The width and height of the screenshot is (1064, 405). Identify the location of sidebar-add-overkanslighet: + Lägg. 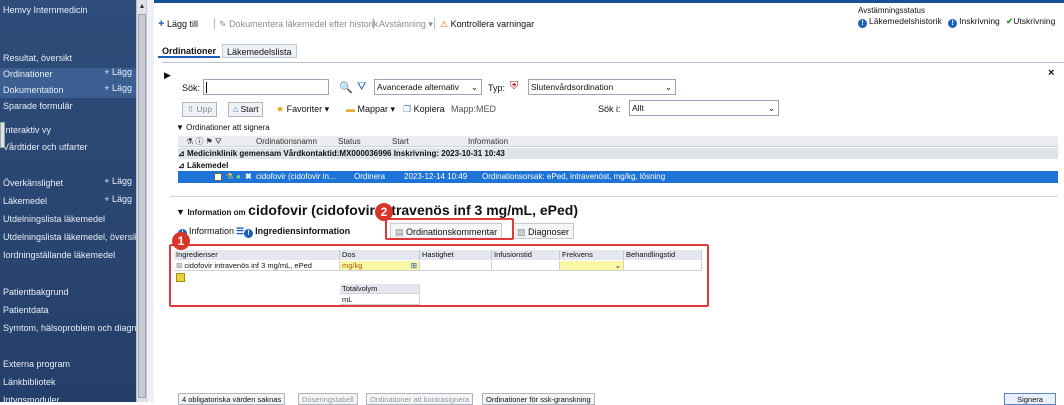
(118, 181).